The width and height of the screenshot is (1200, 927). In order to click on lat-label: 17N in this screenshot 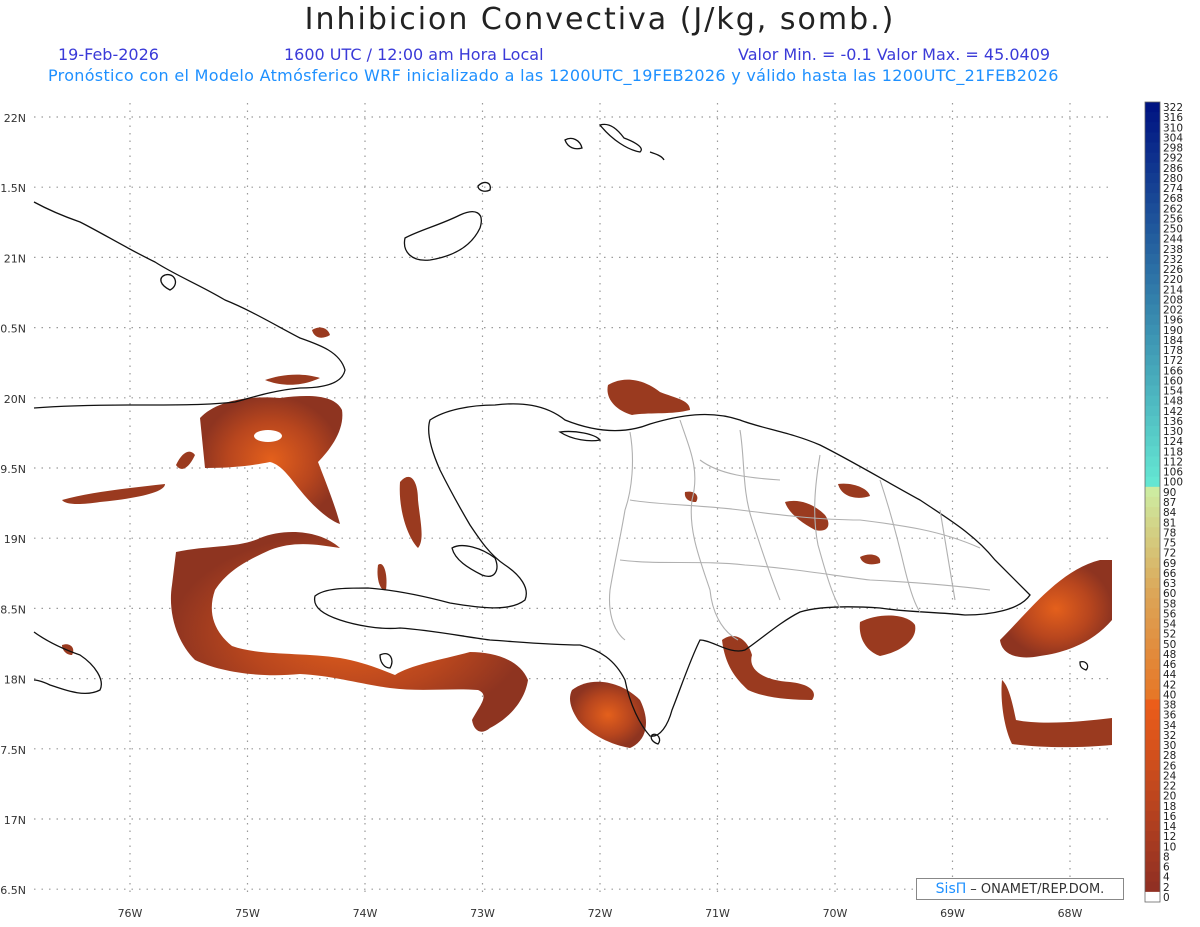, I will do `click(15, 820)`.